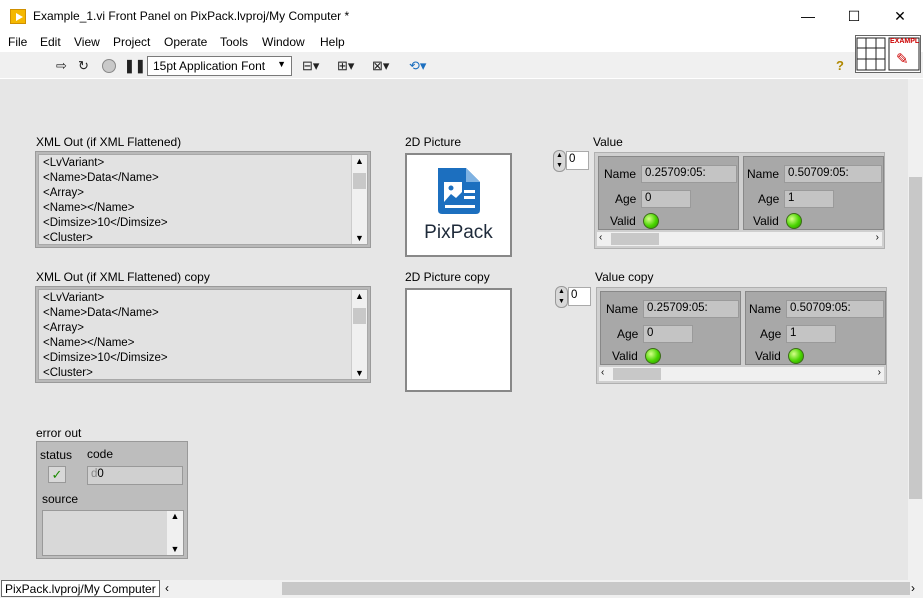 Image resolution: width=923 pixels, height=598 pixels. What do you see at coordinates (100, 454) in the screenshot?
I see `code-label: code` at bounding box center [100, 454].